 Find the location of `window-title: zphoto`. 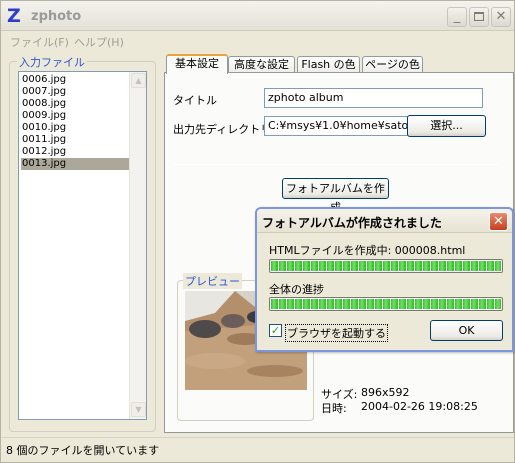

window-title: zphoto is located at coordinates (56, 16).